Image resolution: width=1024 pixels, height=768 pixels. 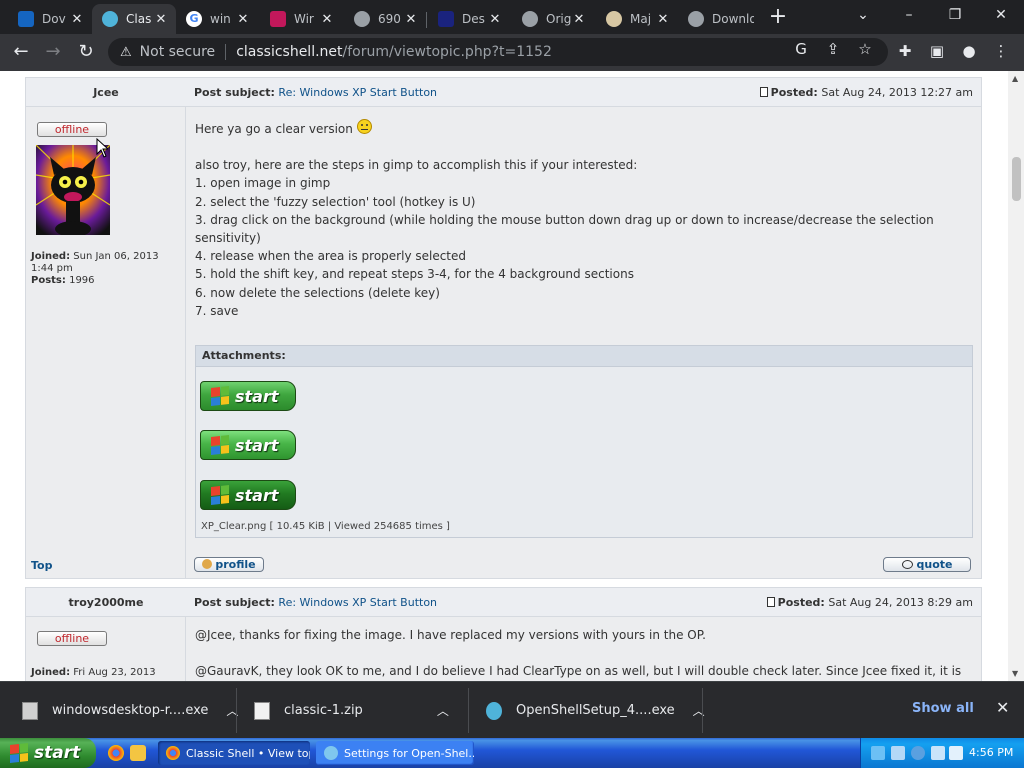 I want to click on tab-3: G win ✕, so click(x=217, y=19).